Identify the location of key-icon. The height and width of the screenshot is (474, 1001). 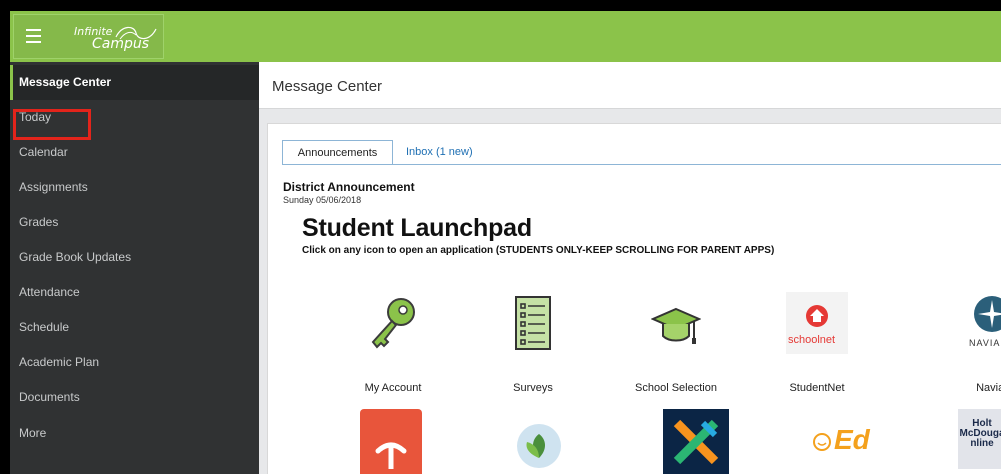
(393, 323).